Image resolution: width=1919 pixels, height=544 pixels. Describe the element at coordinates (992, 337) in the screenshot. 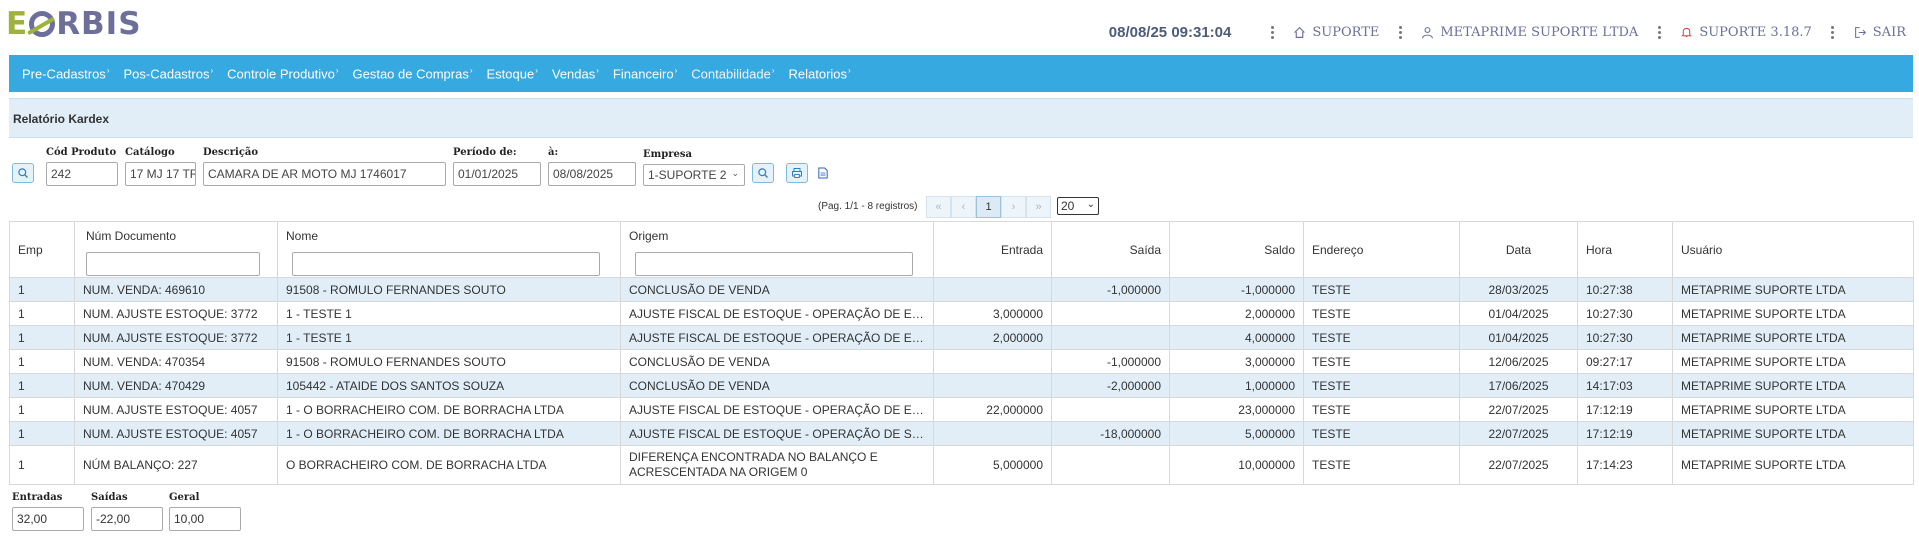

I see `cell-entrada: 2,000000` at that location.